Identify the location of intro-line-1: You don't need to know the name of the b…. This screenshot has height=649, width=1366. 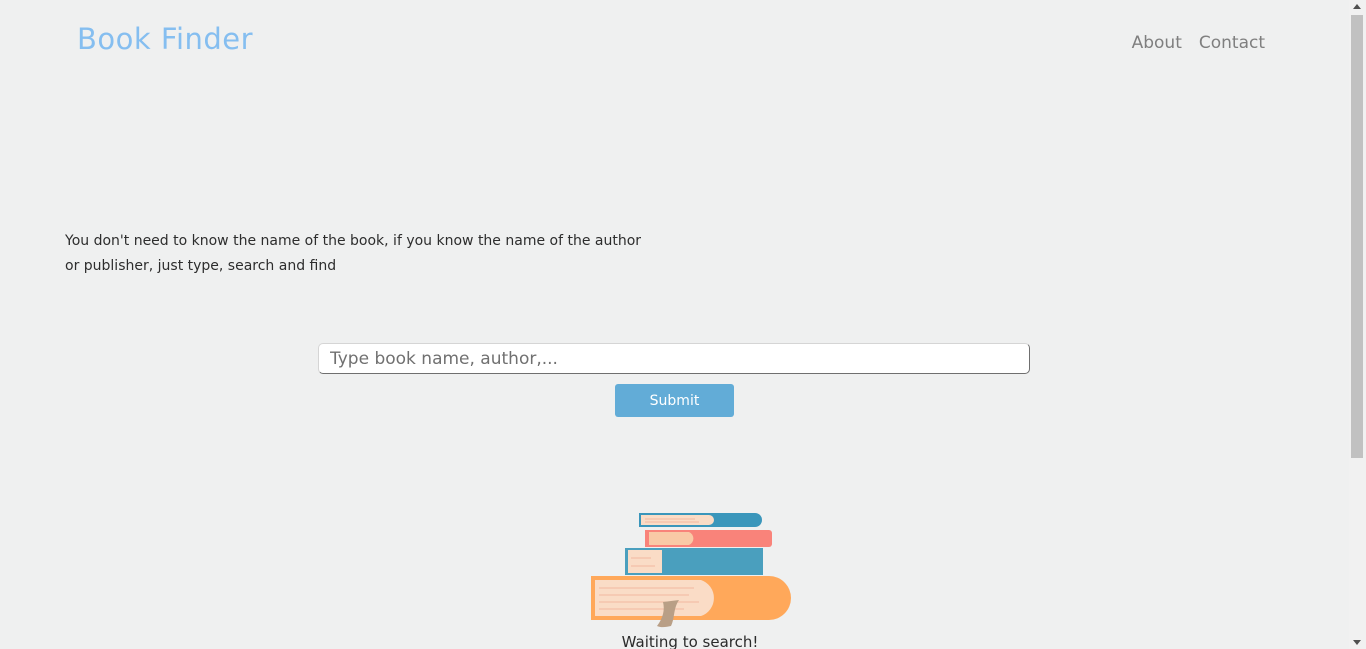
(353, 241).